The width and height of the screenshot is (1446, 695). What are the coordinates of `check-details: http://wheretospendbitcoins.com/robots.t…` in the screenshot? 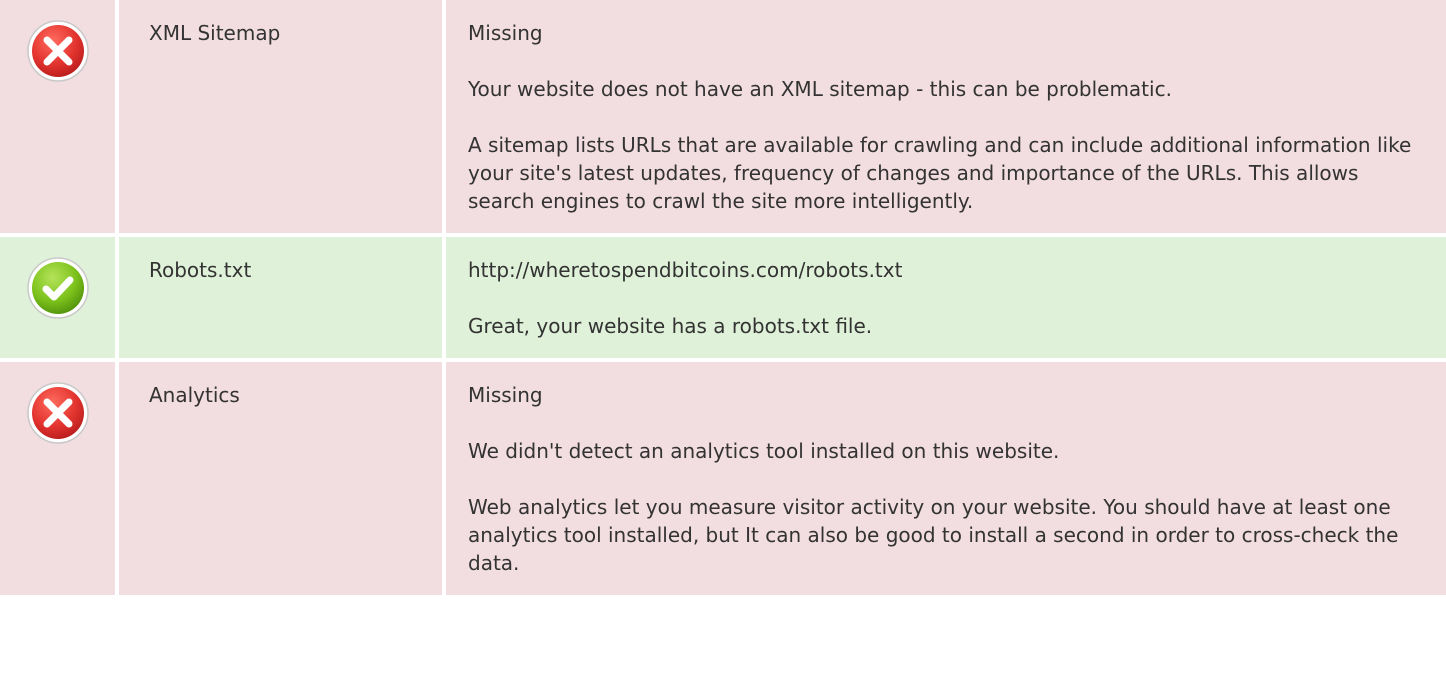 It's located at (946, 297).